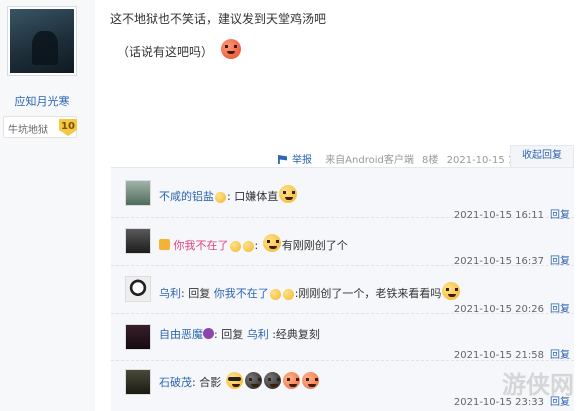 The height and width of the screenshot is (411, 584). What do you see at coordinates (186, 196) in the screenshot?
I see `reply-username: 不咸的铝盐` at bounding box center [186, 196].